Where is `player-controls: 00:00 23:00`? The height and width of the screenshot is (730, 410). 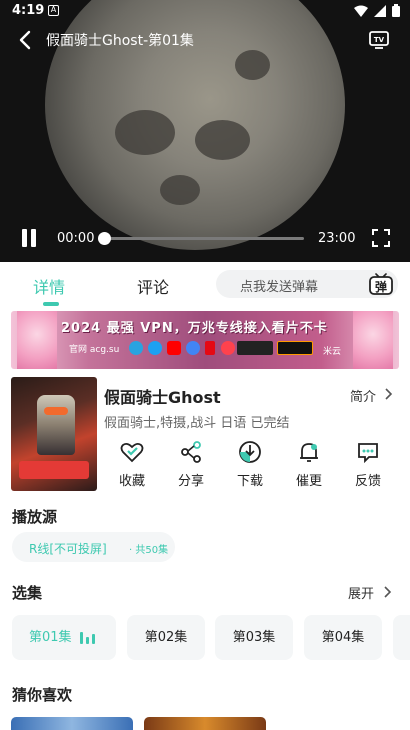
player-controls: 00:00 23:00 is located at coordinates (205, 239).